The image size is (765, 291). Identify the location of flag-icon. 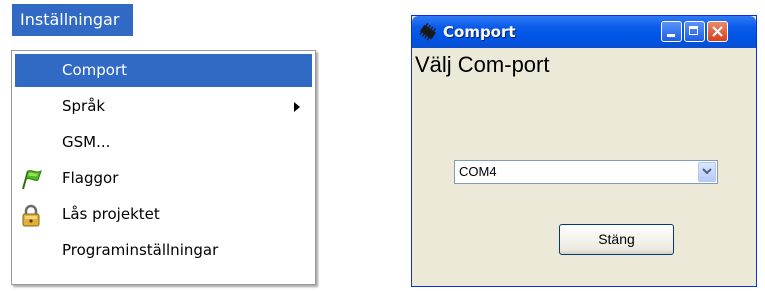
(30, 179).